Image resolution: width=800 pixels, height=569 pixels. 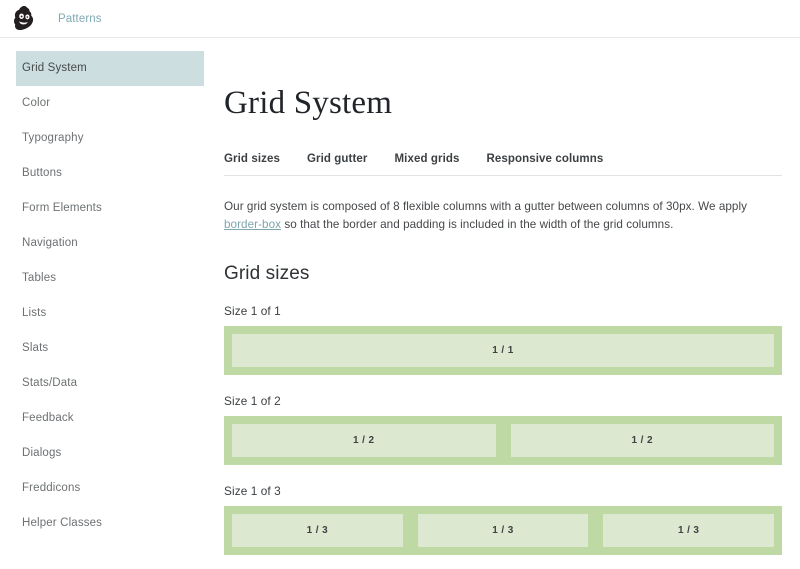 What do you see at coordinates (102, 208) in the screenshot?
I see `sidebar-item-form-elements: Form Elements` at bounding box center [102, 208].